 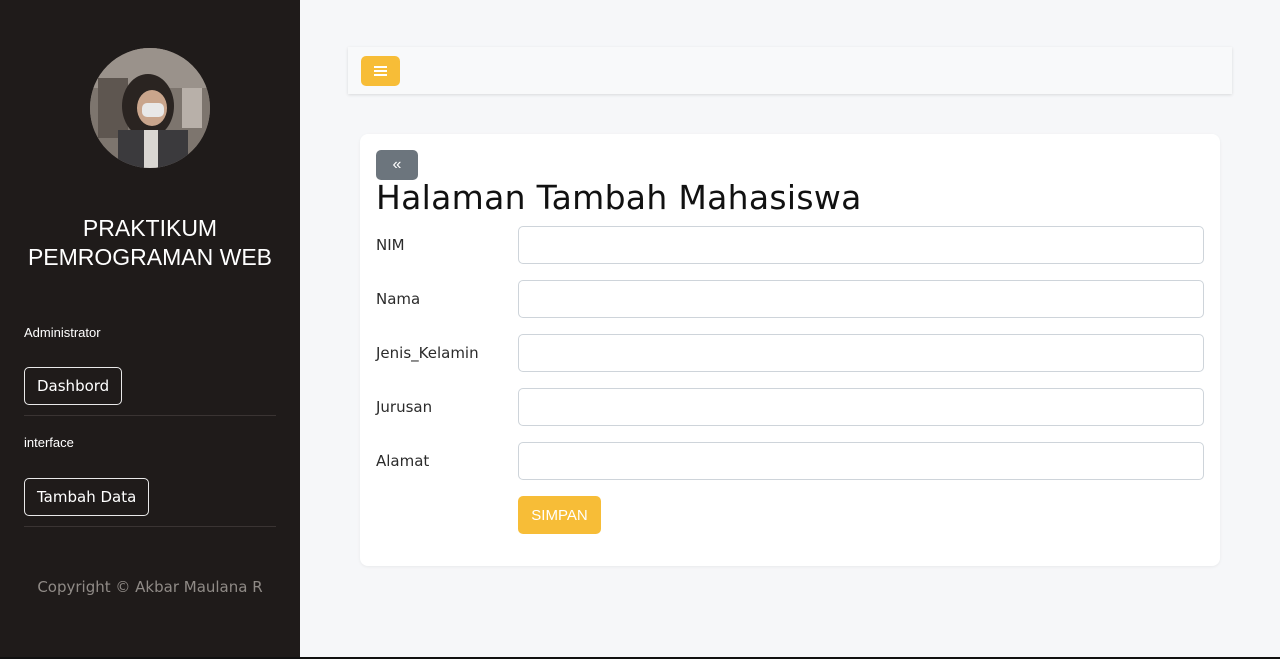 I want to click on back-button: «, so click(x=397, y=165).